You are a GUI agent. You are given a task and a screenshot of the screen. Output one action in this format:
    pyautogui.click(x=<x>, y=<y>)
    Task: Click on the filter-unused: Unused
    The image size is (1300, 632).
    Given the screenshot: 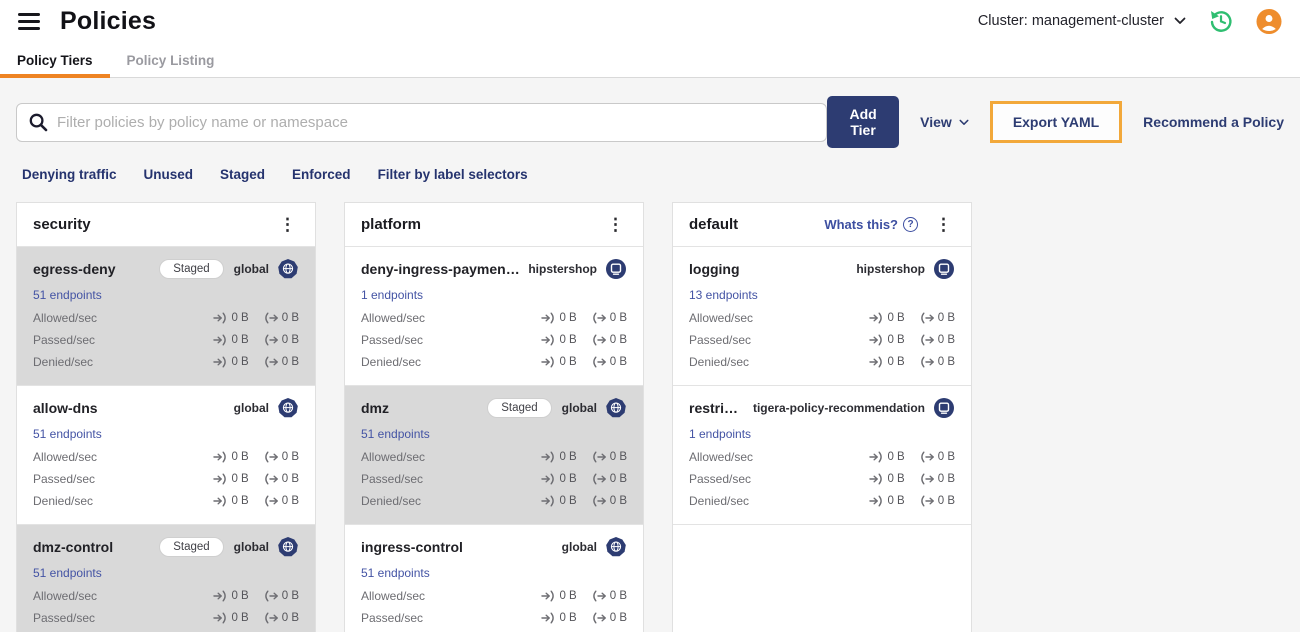 What is the action you would take?
    pyautogui.click(x=169, y=174)
    